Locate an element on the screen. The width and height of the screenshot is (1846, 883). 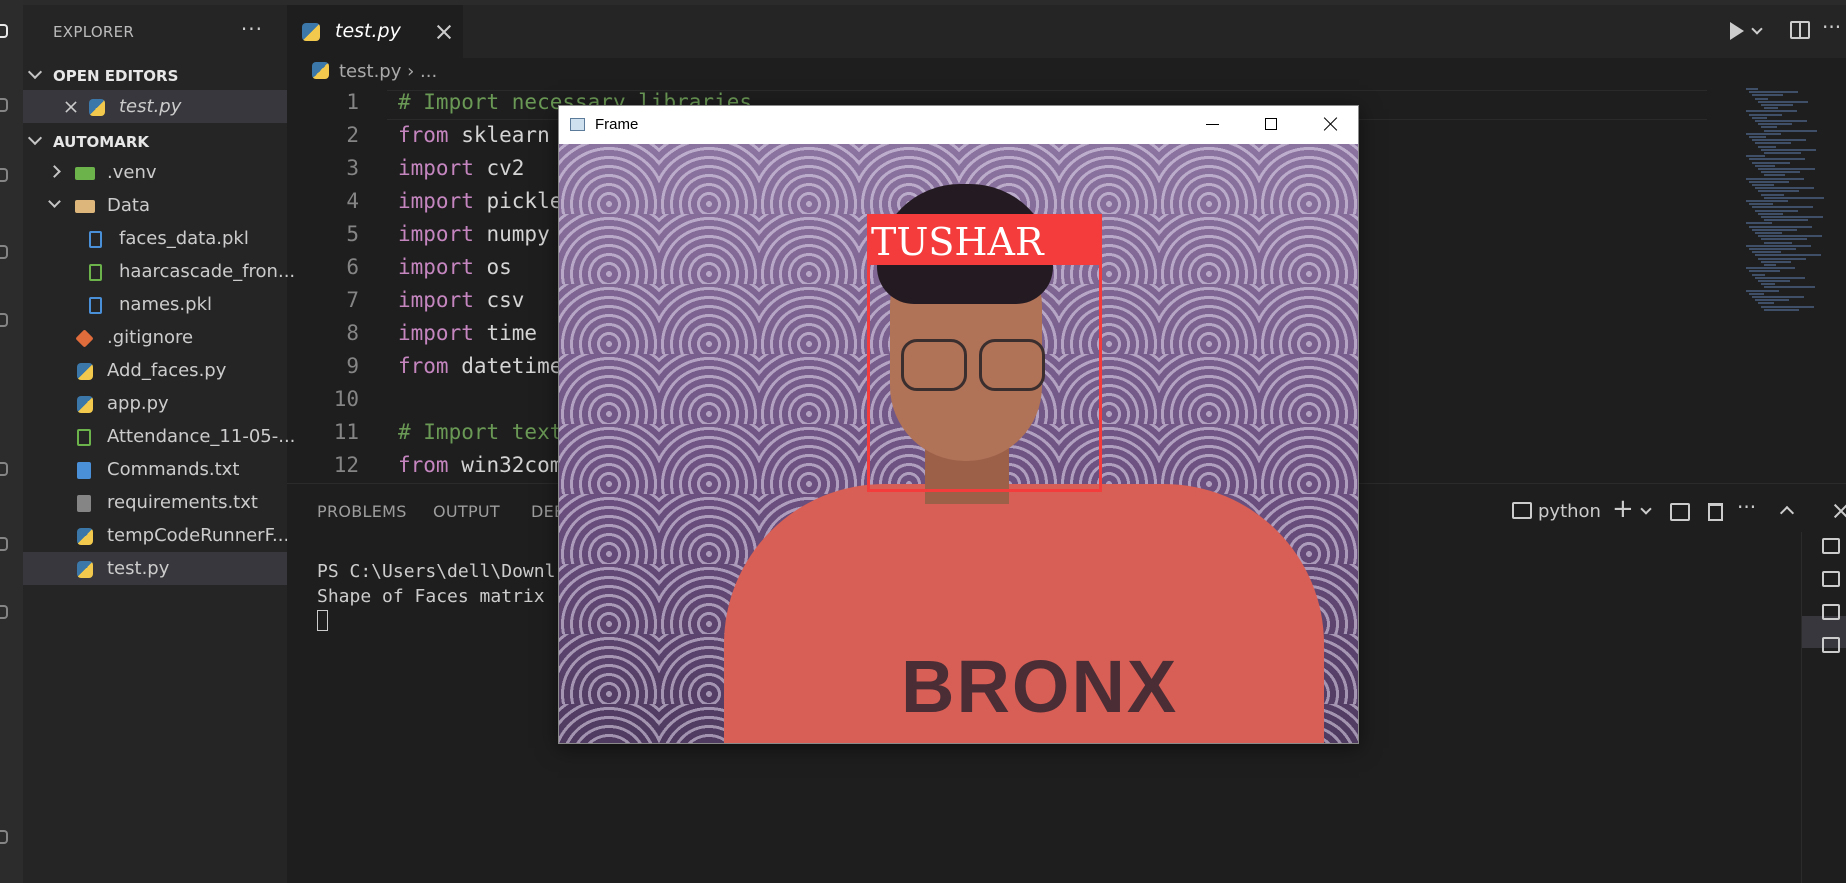
keyword-token: import is located at coordinates (436, 234).